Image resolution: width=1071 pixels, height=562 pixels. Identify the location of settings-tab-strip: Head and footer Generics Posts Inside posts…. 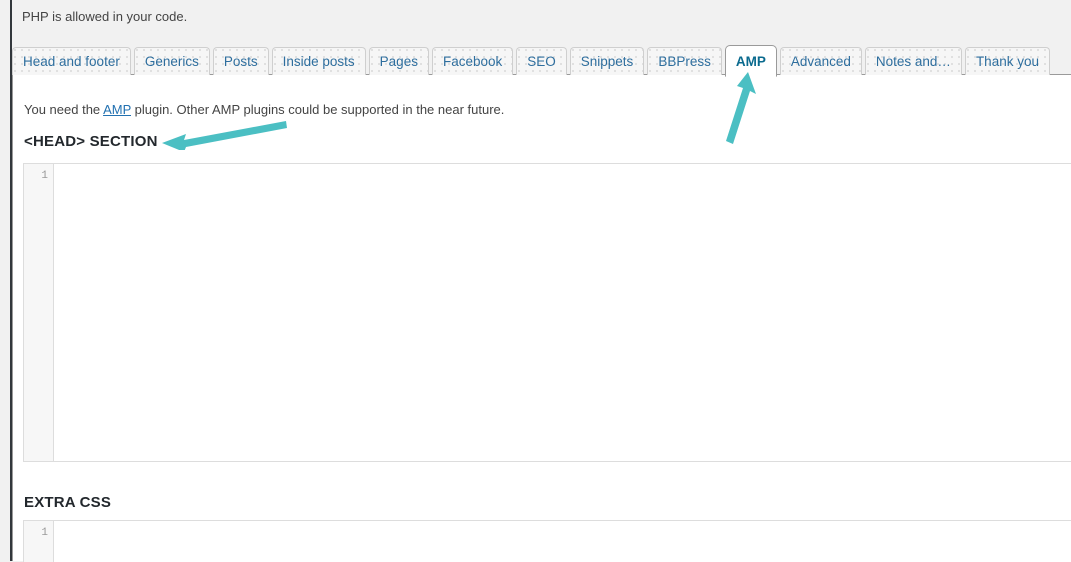
(541, 61).